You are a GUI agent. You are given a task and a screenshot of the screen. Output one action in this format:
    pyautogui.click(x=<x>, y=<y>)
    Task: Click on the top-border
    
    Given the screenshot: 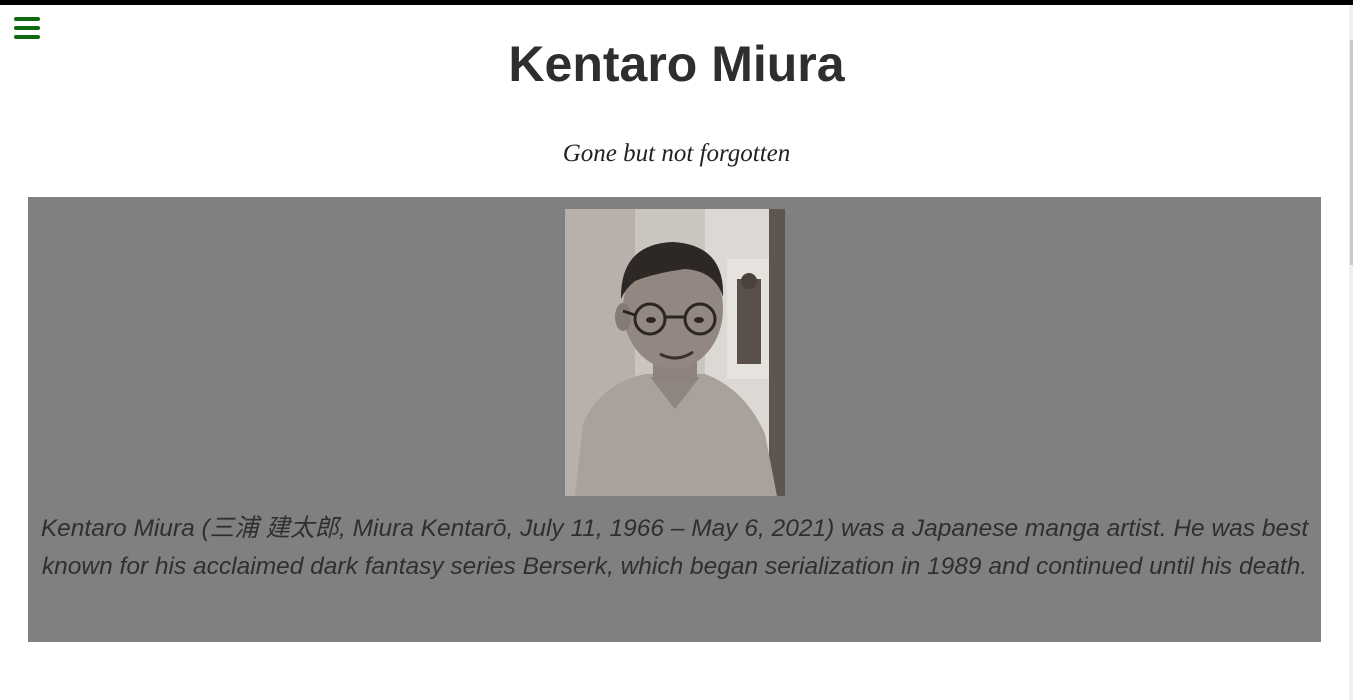 What is the action you would take?
    pyautogui.click(x=676, y=2)
    